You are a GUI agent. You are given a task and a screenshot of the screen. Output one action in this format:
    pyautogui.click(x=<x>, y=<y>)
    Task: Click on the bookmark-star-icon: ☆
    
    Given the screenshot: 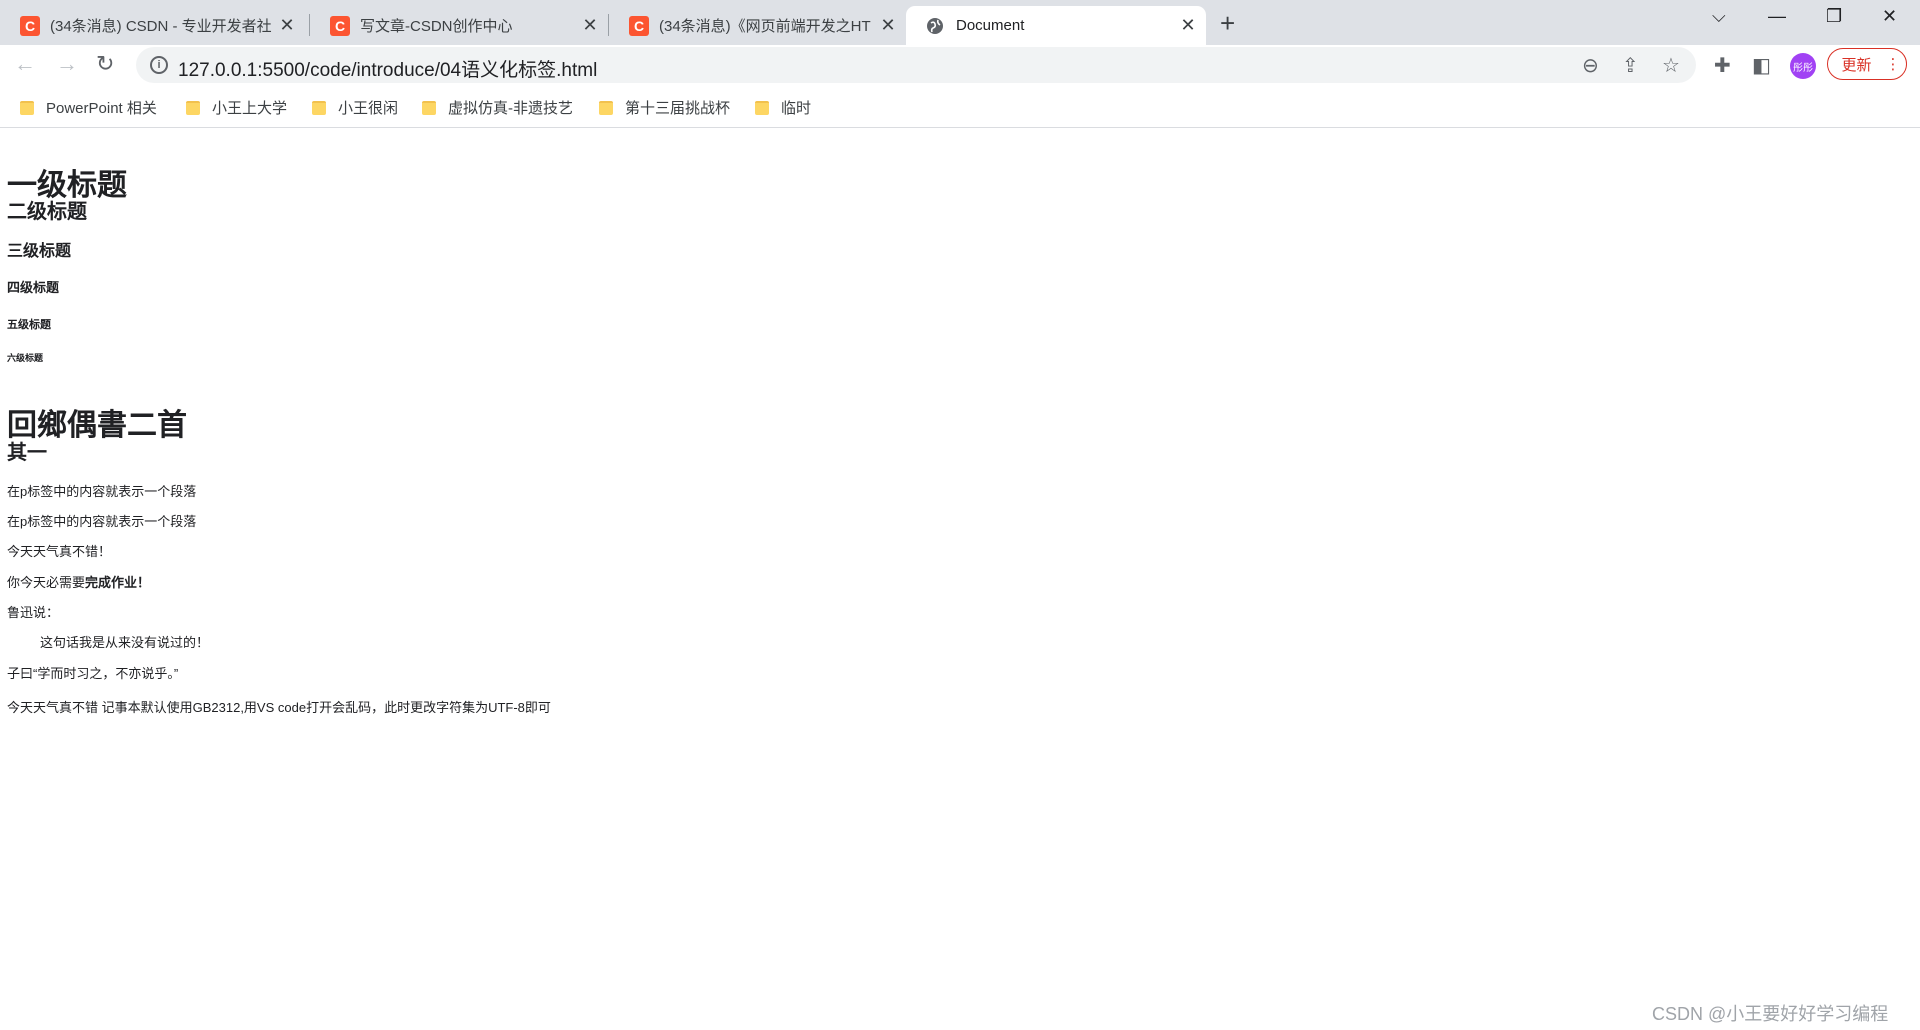 What is the action you would take?
    pyautogui.click(x=1671, y=65)
    